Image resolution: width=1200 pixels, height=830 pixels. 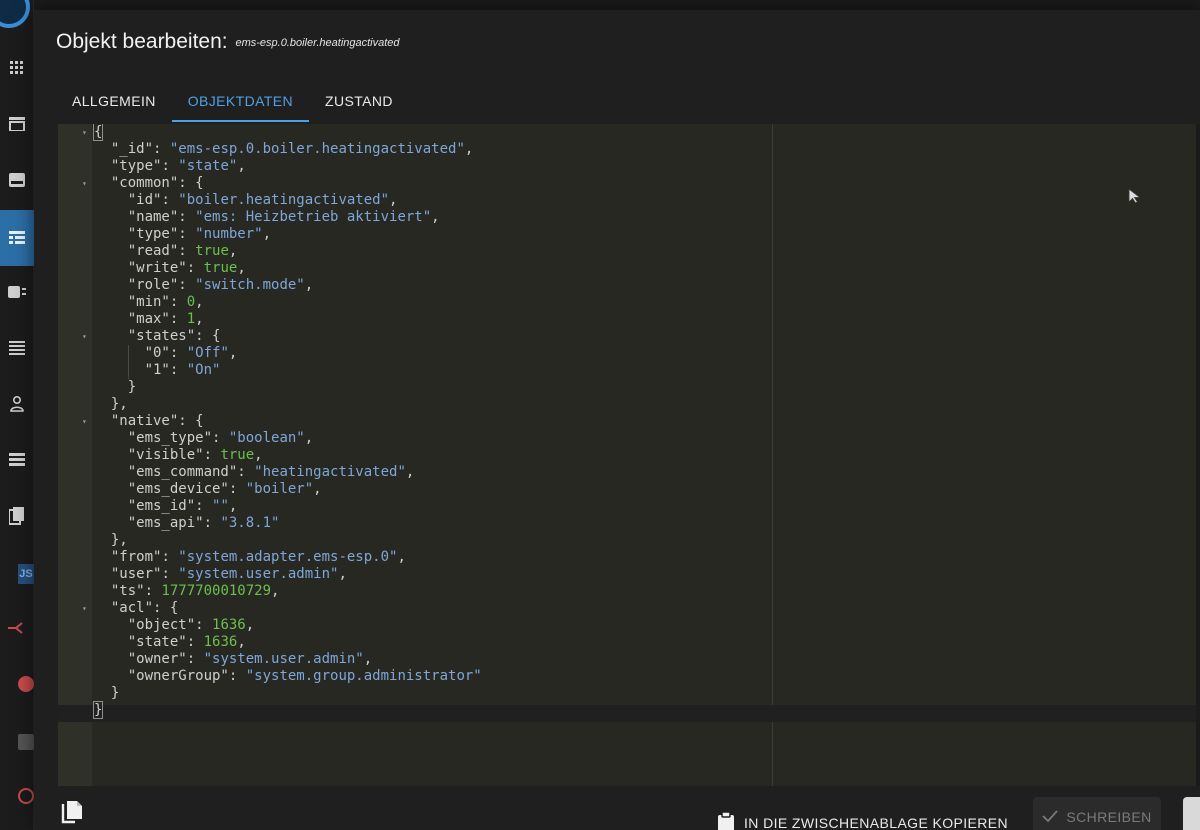 What do you see at coordinates (195, 455) in the screenshot?
I see `code-line: "visible": true,` at bounding box center [195, 455].